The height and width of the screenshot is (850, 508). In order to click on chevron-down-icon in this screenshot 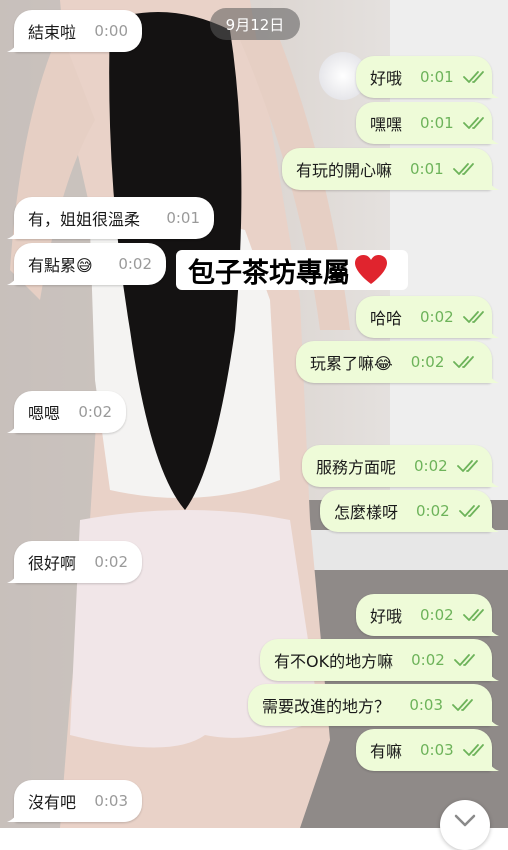, I will do `click(465, 820)`.